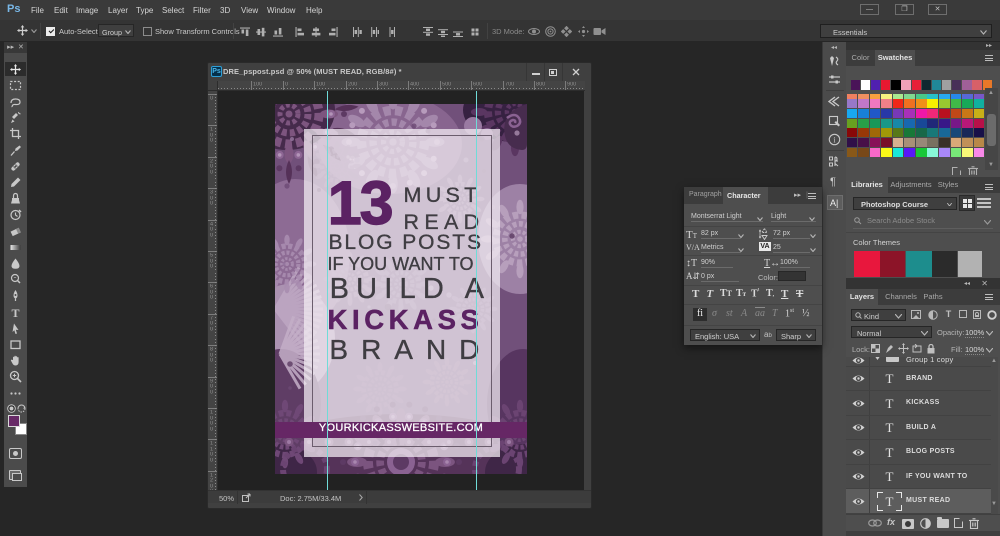 This screenshot has width=1000, height=536. What do you see at coordinates (15, 312) in the screenshot?
I see `svg-text: T` at bounding box center [15, 312].